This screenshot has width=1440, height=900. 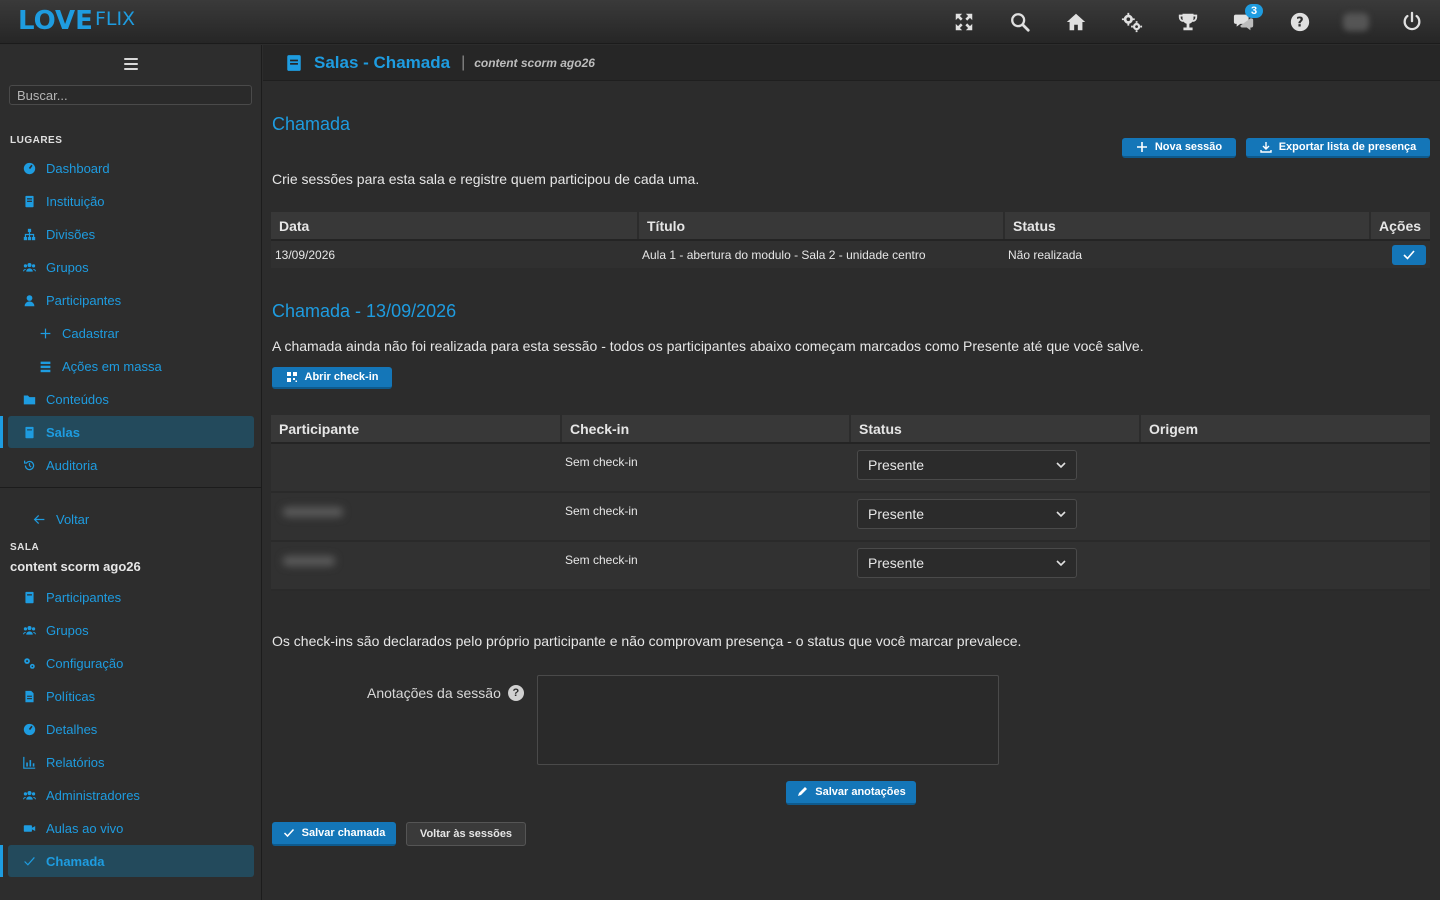 What do you see at coordinates (29, 696) in the screenshot?
I see `document-icon` at bounding box center [29, 696].